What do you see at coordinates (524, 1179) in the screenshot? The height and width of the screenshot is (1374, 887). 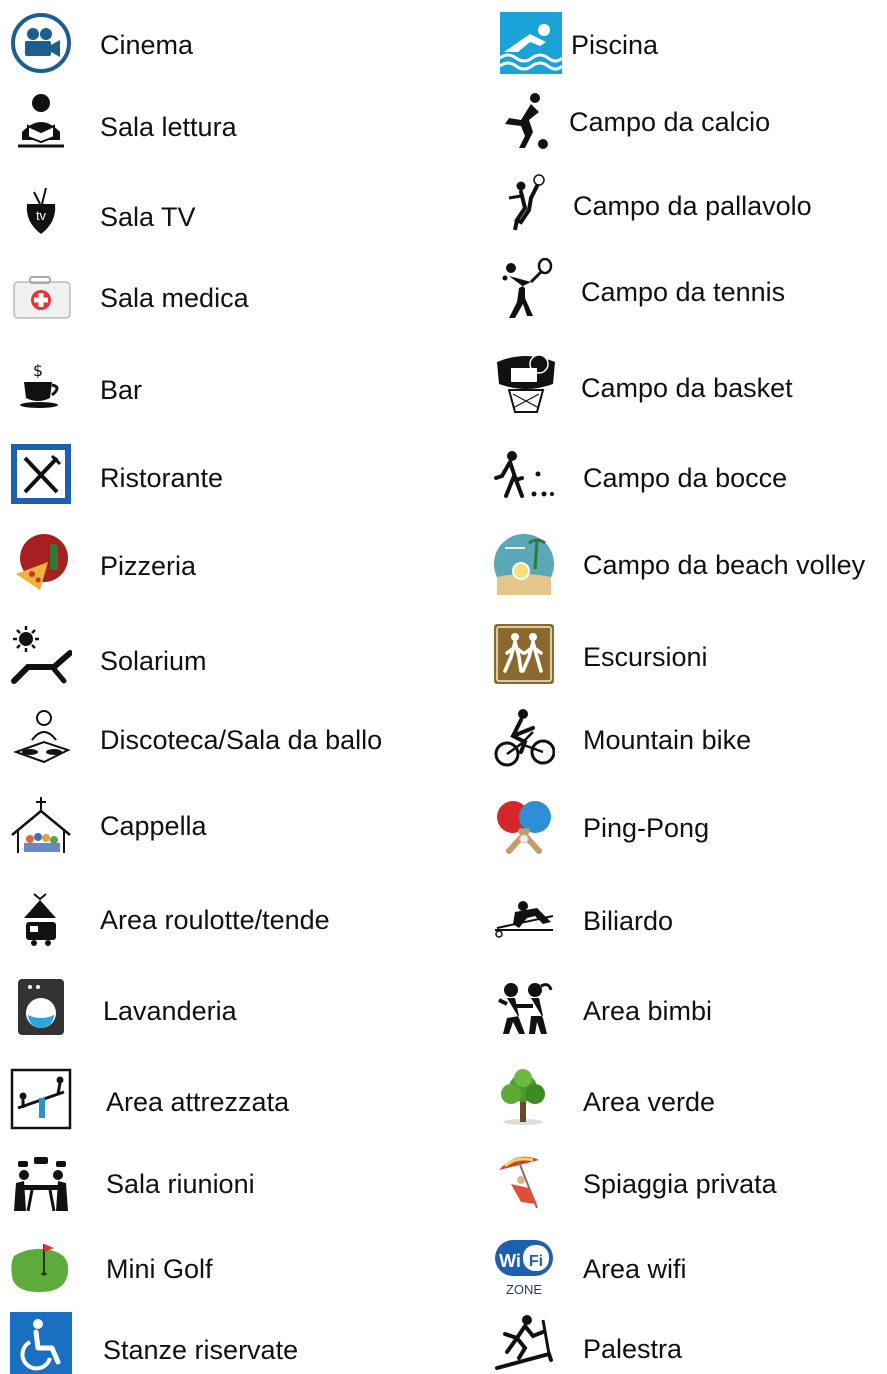 I see `beach-umbrella-icon` at bounding box center [524, 1179].